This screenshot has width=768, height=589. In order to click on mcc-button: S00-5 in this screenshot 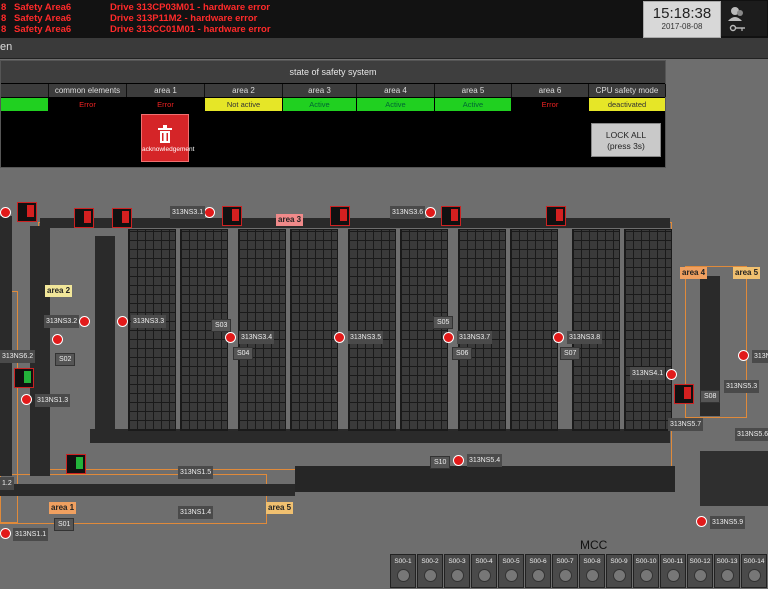, I will do `click(511, 571)`.